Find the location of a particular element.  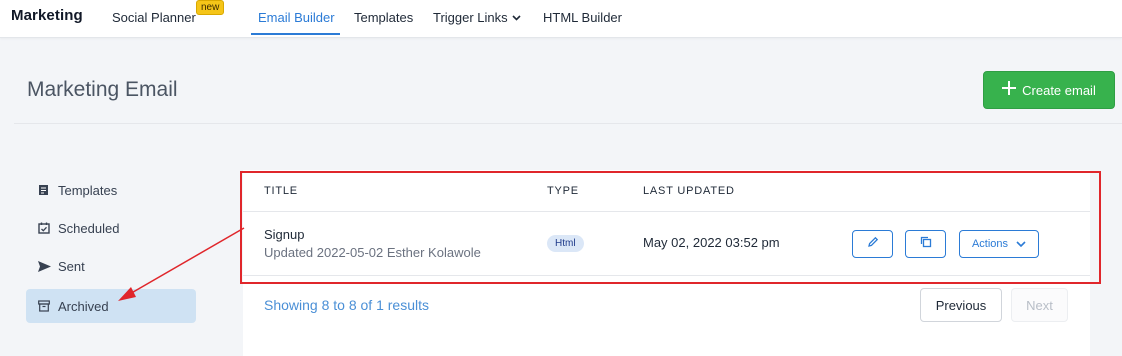

sidebar-item-scheduled: Scheduled is located at coordinates (111, 228).